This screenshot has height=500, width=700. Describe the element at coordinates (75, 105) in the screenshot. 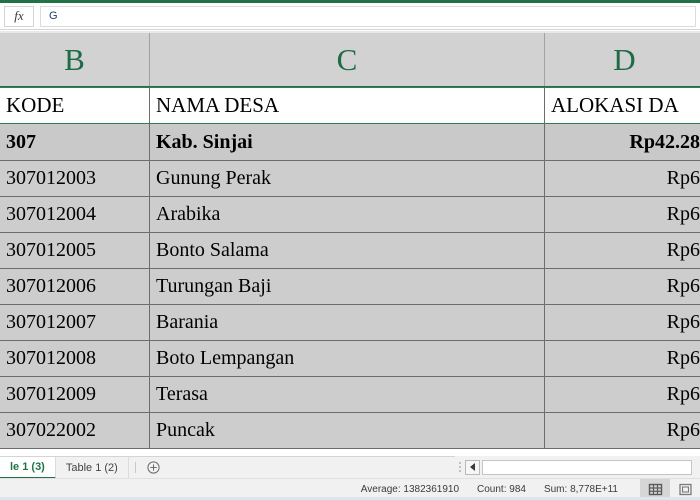

I see `cell-header-kode: KODE` at that location.